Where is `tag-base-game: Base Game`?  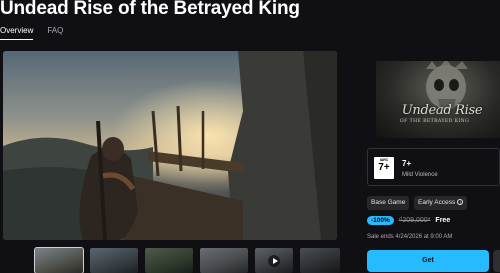 tag-base-game: Base Game is located at coordinates (388, 203).